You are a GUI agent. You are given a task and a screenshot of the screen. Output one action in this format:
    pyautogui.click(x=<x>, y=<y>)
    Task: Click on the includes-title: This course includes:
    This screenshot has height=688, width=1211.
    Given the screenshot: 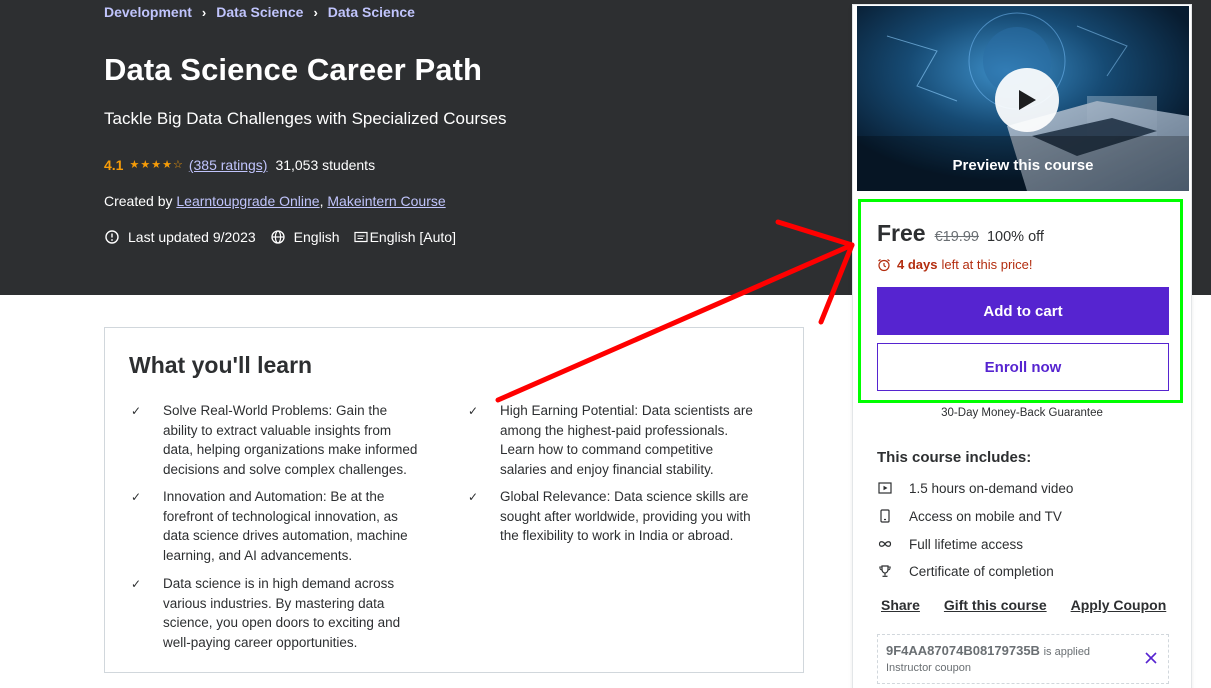 What is the action you would take?
    pyautogui.click(x=954, y=457)
    